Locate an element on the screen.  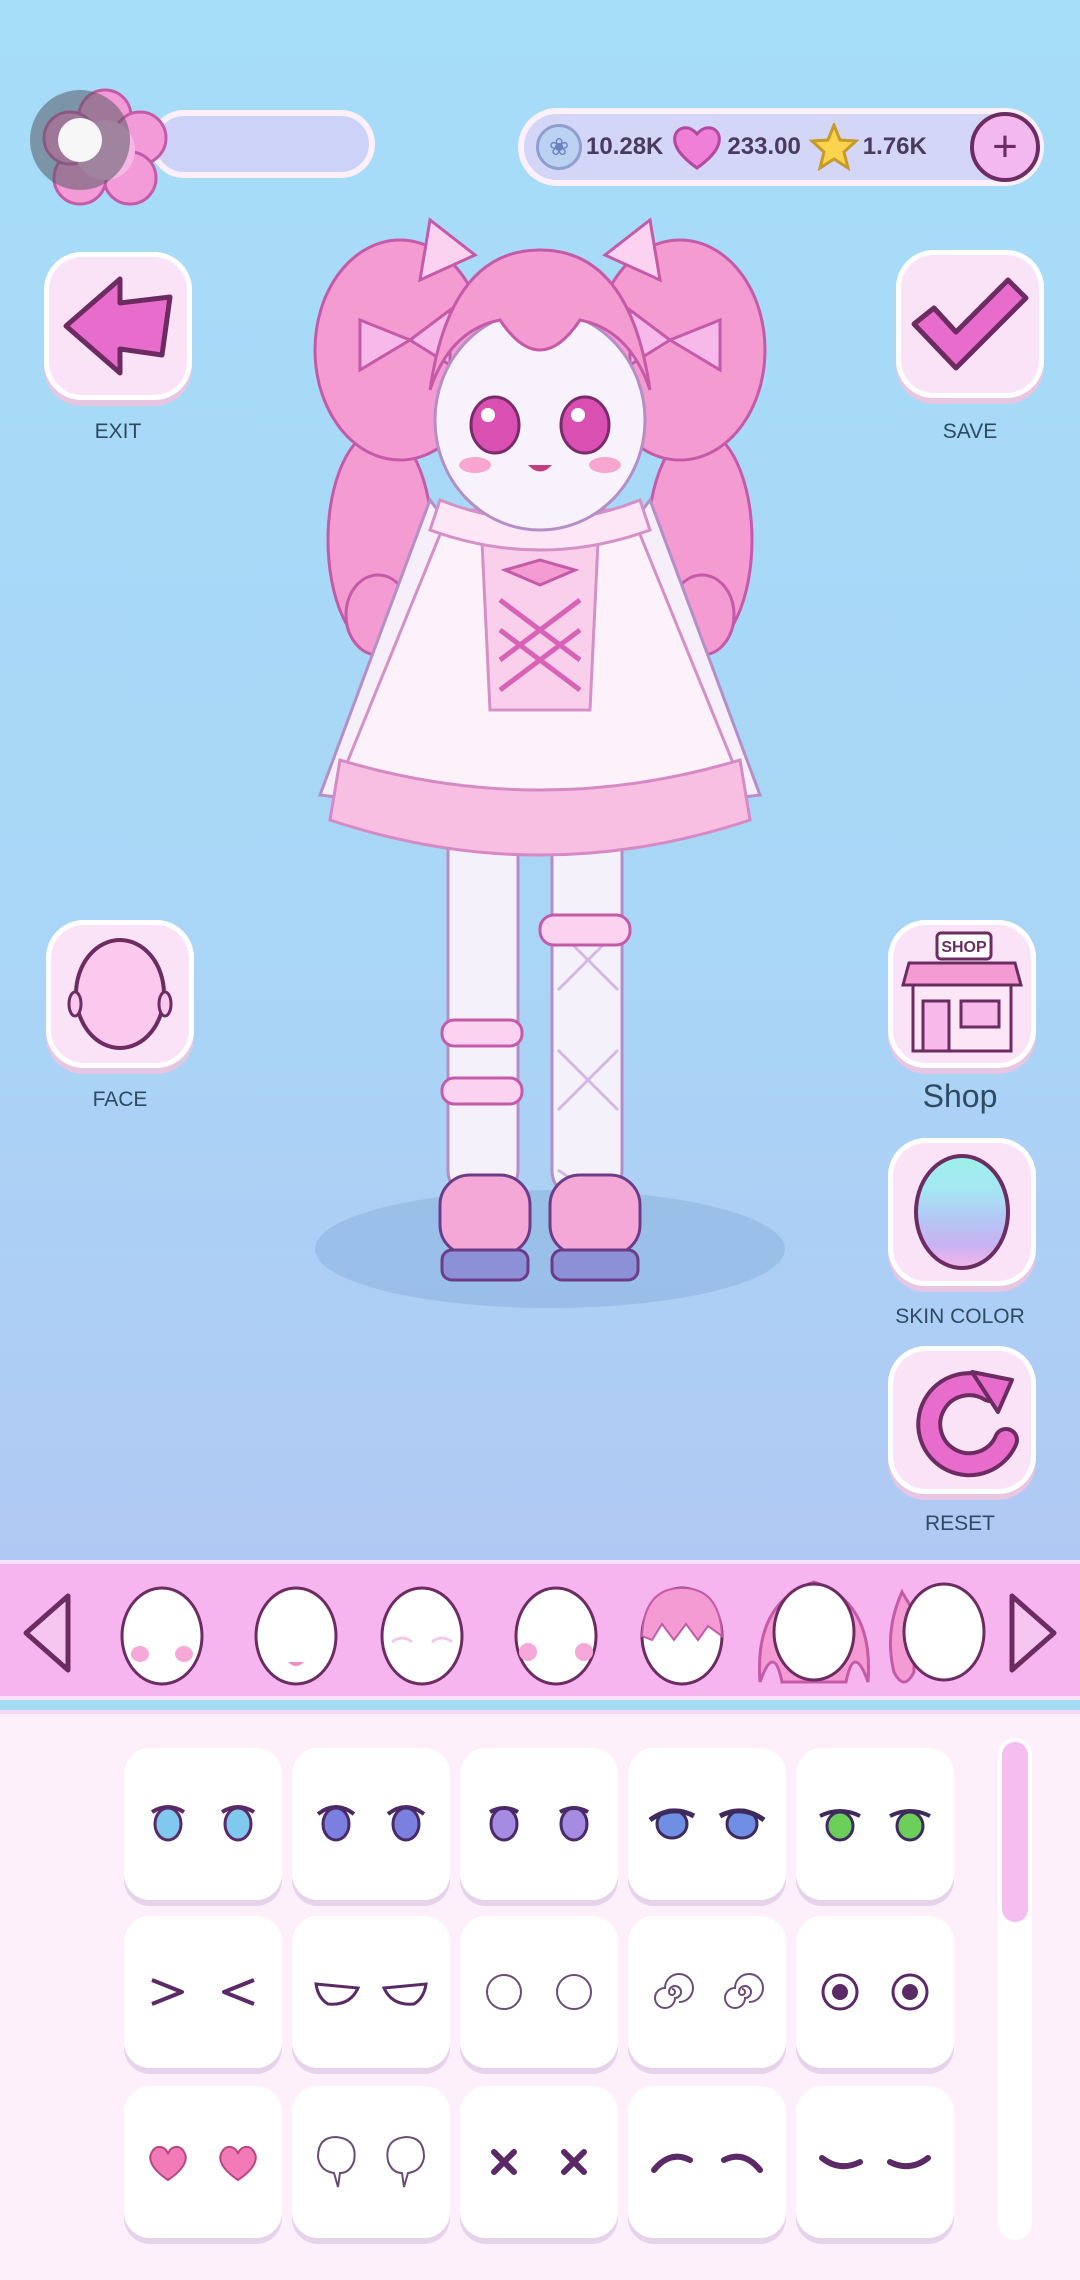
shop-label: Shop is located at coordinates (960, 1096).